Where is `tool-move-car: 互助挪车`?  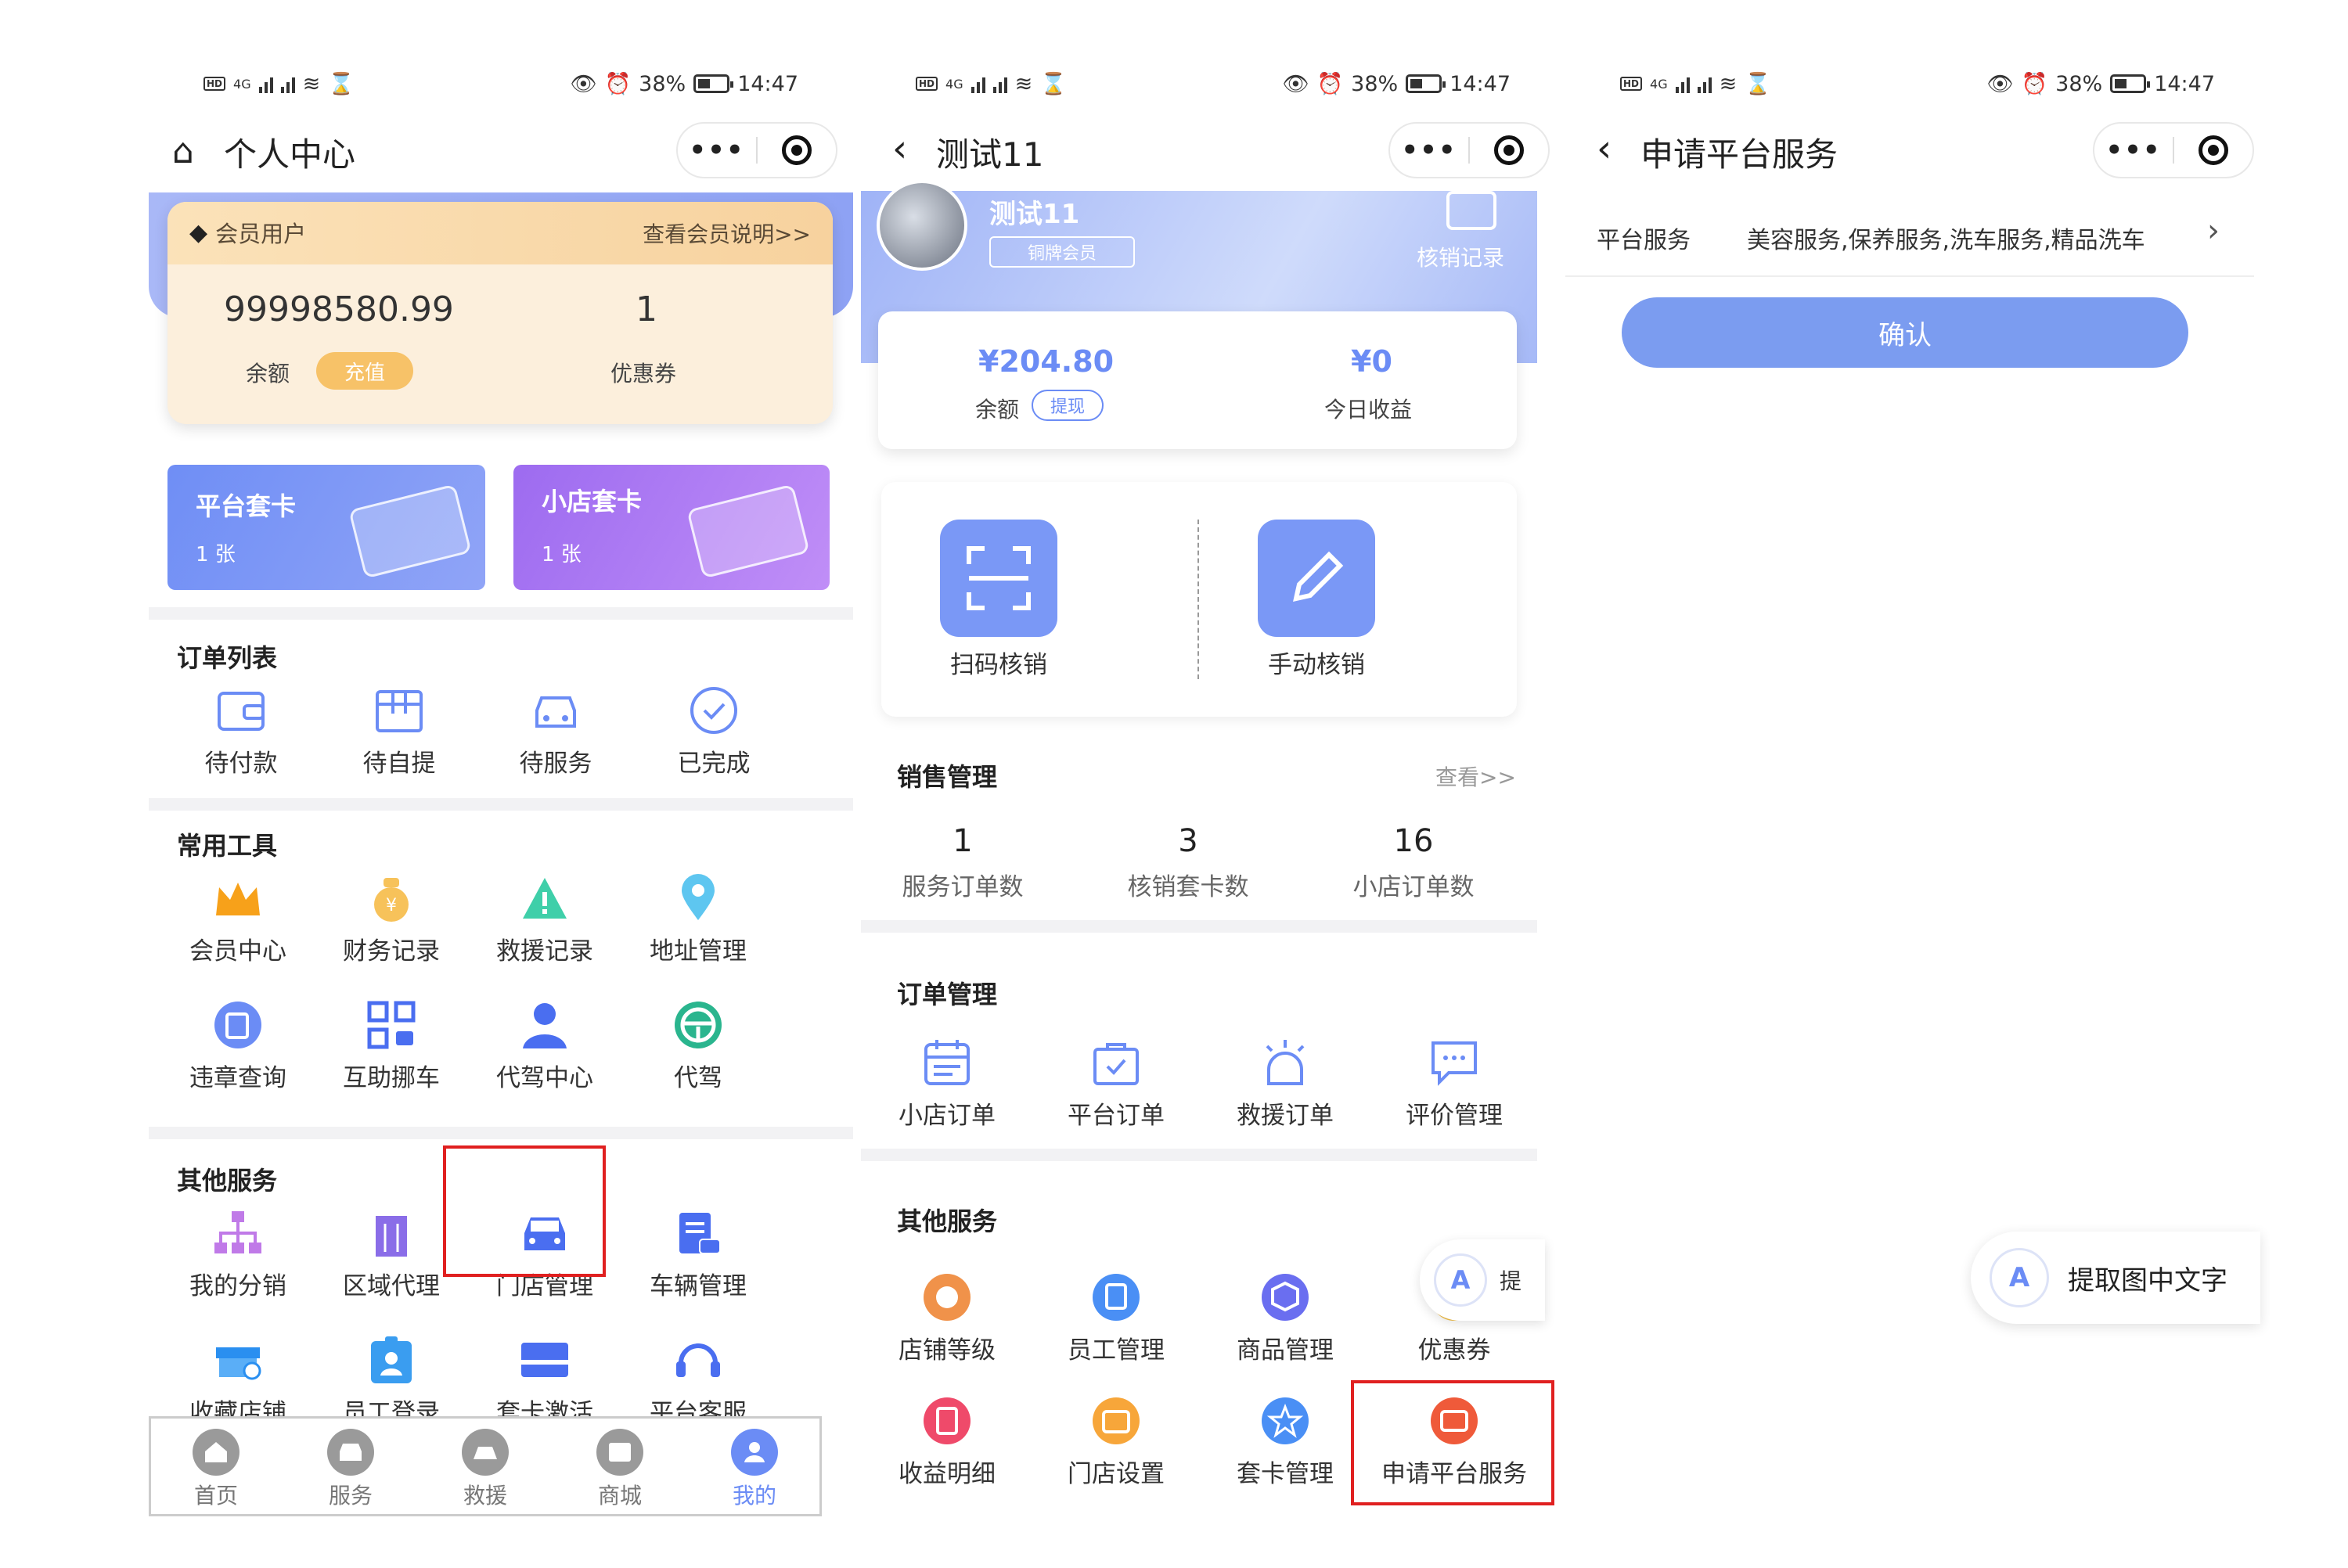 tool-move-car: 互助挪车 is located at coordinates (391, 1047).